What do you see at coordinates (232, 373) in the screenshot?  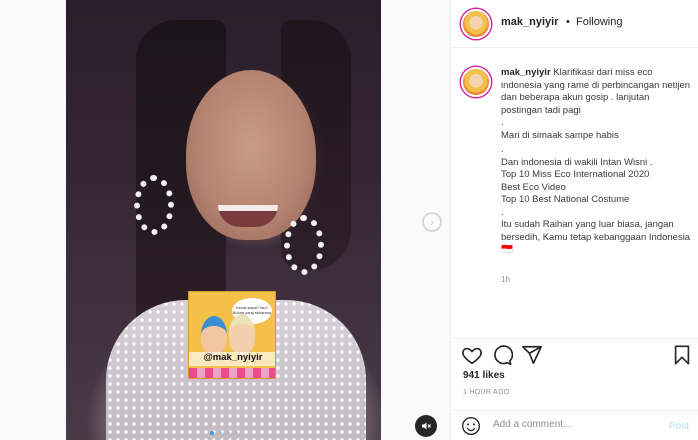 I see `sticker-stripe` at bounding box center [232, 373].